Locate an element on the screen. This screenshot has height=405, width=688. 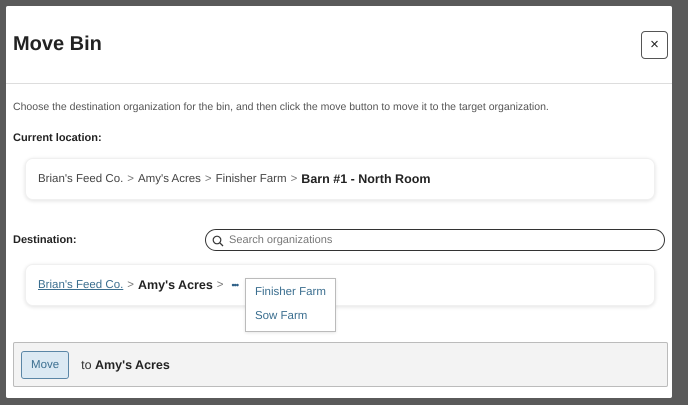
more-button: ••• is located at coordinates (235, 285).